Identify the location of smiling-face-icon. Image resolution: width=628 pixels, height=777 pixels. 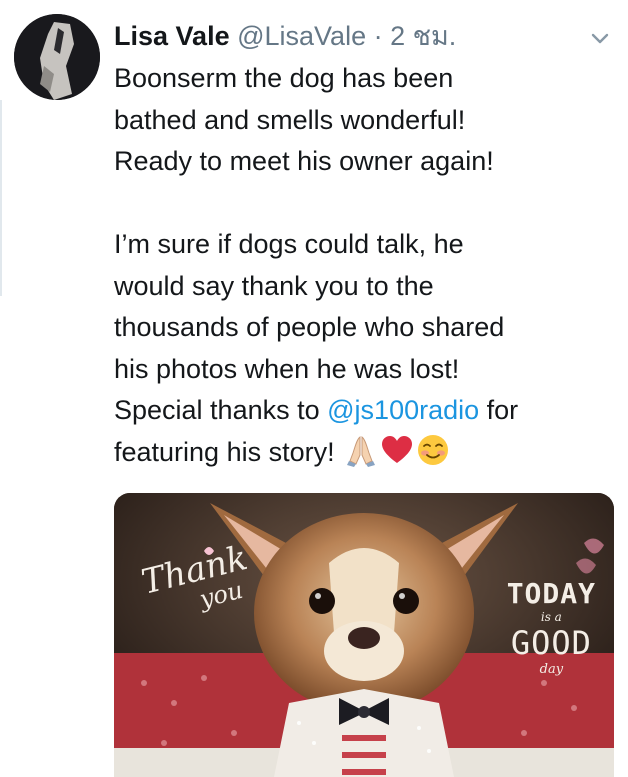
(433, 450).